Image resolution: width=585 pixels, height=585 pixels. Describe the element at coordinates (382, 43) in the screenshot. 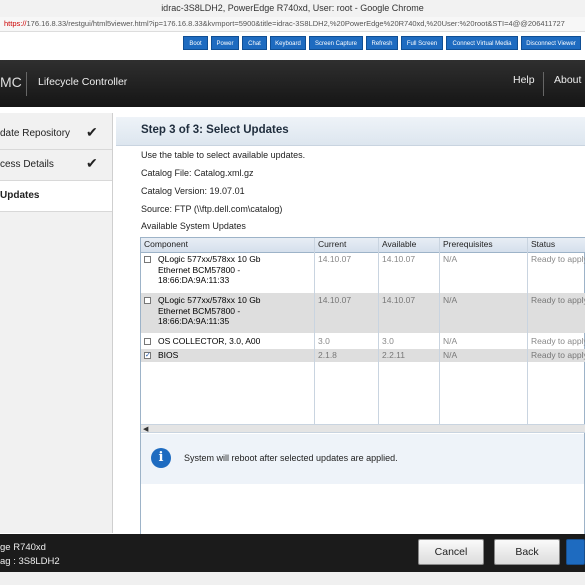

I see `refresh-button: Refresh` at that location.